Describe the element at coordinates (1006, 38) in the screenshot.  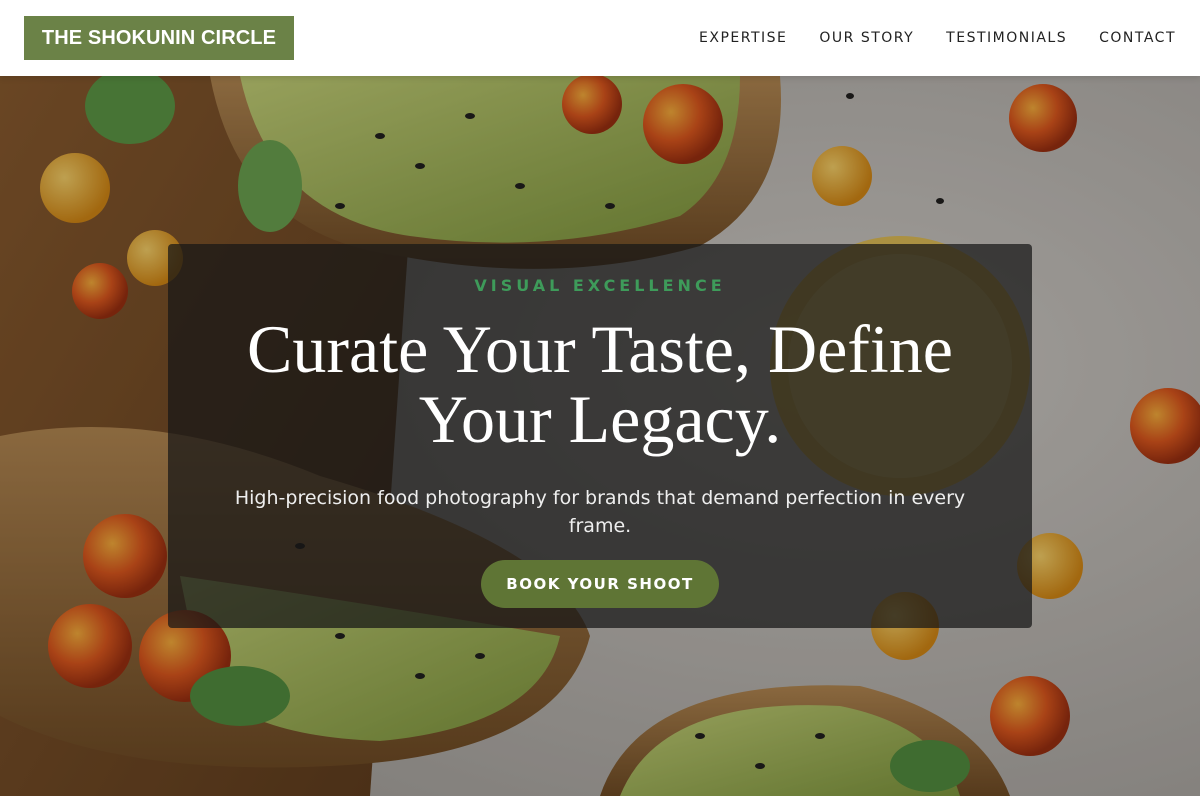
I see `nav-testimonials: TESTIMONIALS` at that location.